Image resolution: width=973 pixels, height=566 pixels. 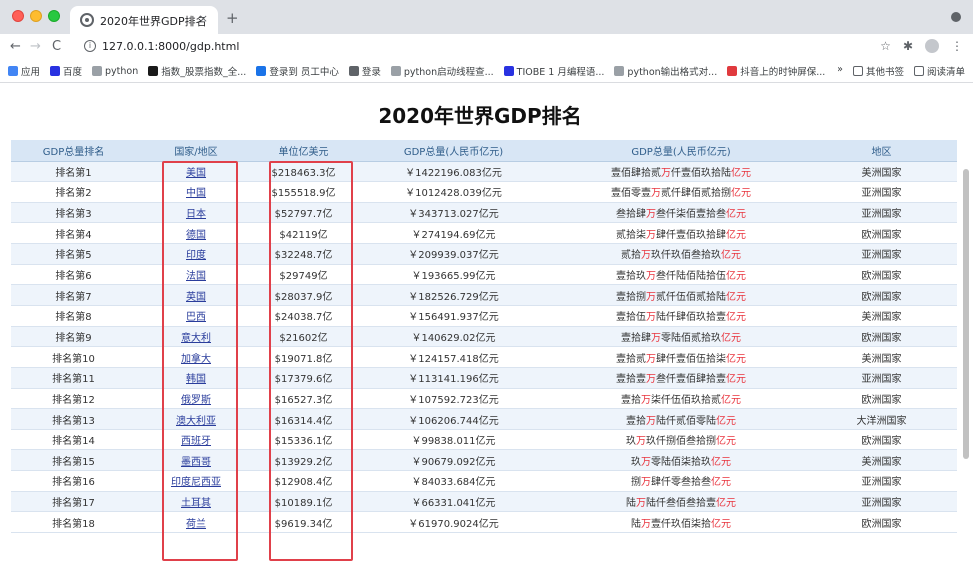 I want to click on column-header: 单位亿美元, so click(x=303, y=151).